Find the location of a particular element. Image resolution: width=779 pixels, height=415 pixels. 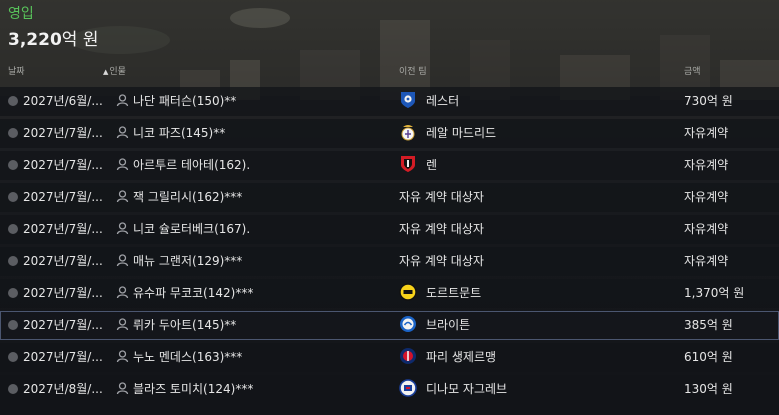

dortmund-crest-icon is located at coordinates (408, 292).